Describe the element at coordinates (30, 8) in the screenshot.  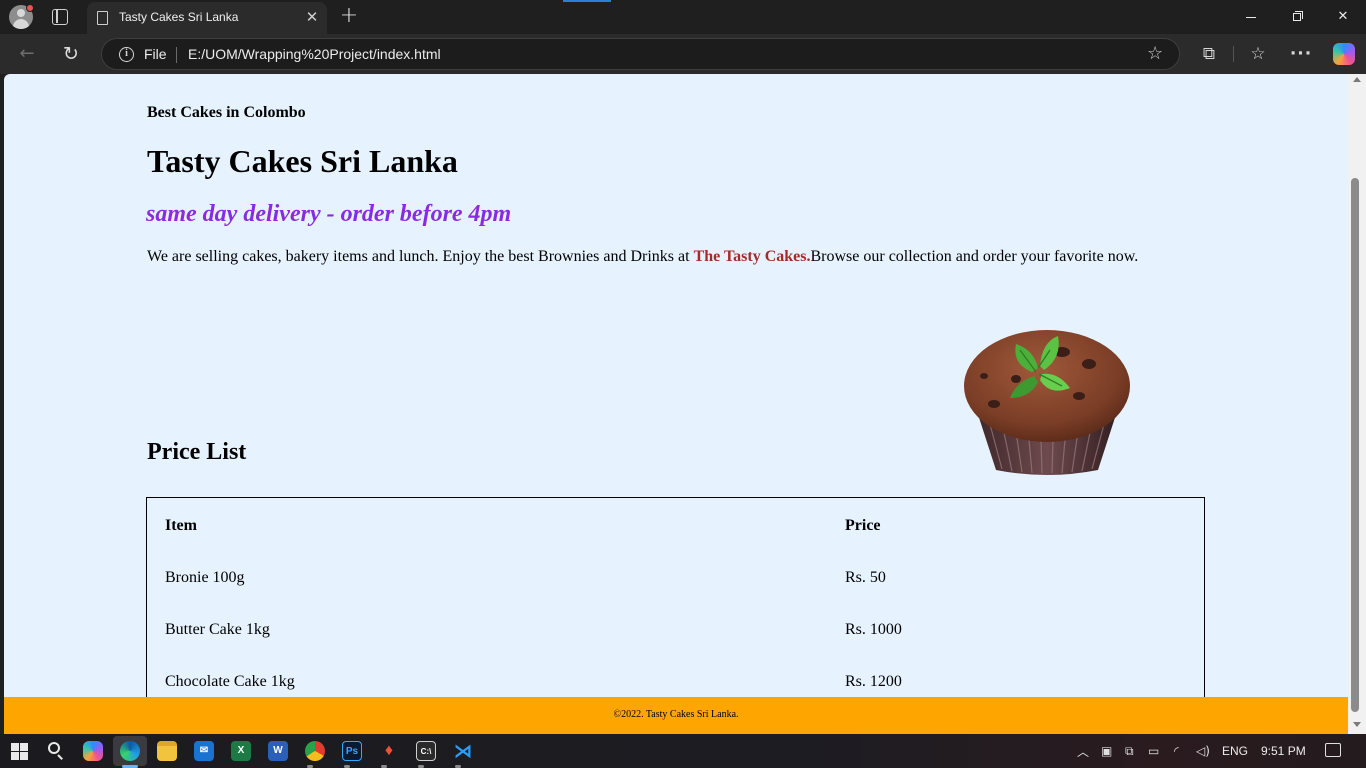
I see `profile-notification-dot` at that location.